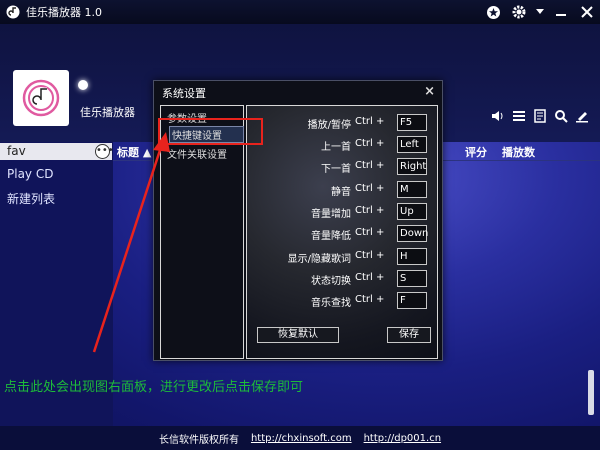 This screenshot has height=450, width=600. I want to click on player-name: 佳乐播放器, so click(107, 112).